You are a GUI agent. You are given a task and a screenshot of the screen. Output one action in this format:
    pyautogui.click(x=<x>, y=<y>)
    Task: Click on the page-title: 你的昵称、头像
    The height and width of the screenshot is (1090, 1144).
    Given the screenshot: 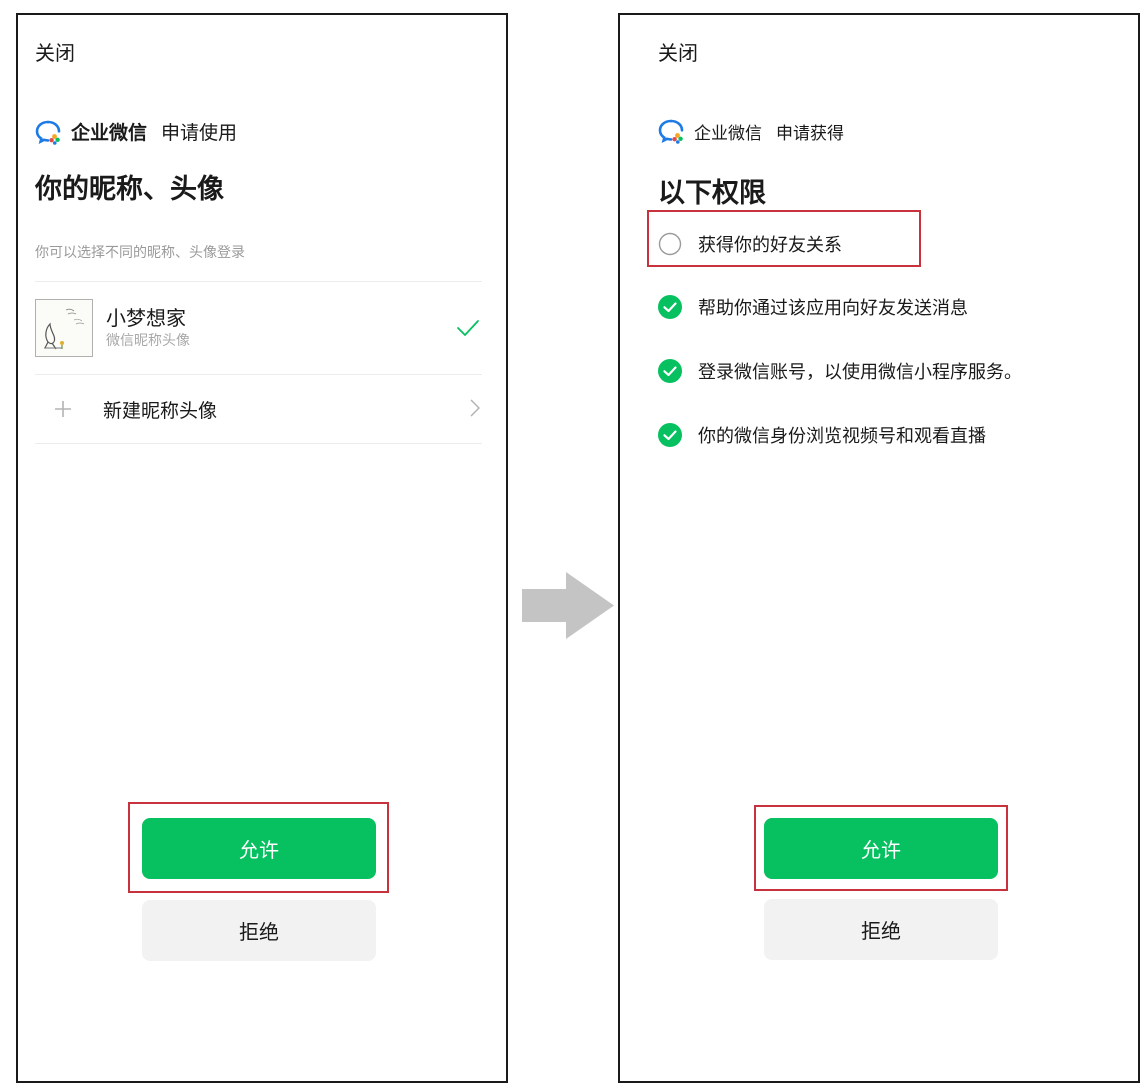 What is the action you would take?
    pyautogui.click(x=129, y=189)
    